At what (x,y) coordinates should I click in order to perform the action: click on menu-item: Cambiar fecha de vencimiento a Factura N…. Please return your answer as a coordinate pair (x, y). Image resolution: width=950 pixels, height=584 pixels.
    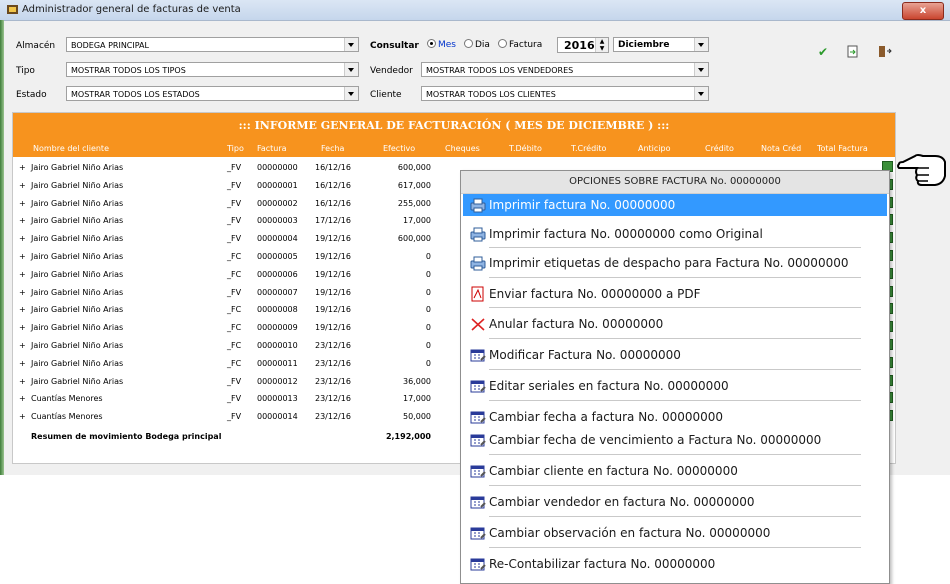
    Looking at the image, I should click on (675, 440).